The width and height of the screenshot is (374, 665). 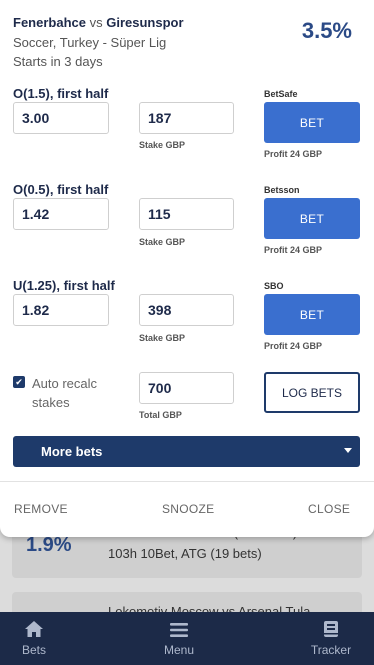 I want to click on close-button: CLOSE, so click(x=329, y=509).